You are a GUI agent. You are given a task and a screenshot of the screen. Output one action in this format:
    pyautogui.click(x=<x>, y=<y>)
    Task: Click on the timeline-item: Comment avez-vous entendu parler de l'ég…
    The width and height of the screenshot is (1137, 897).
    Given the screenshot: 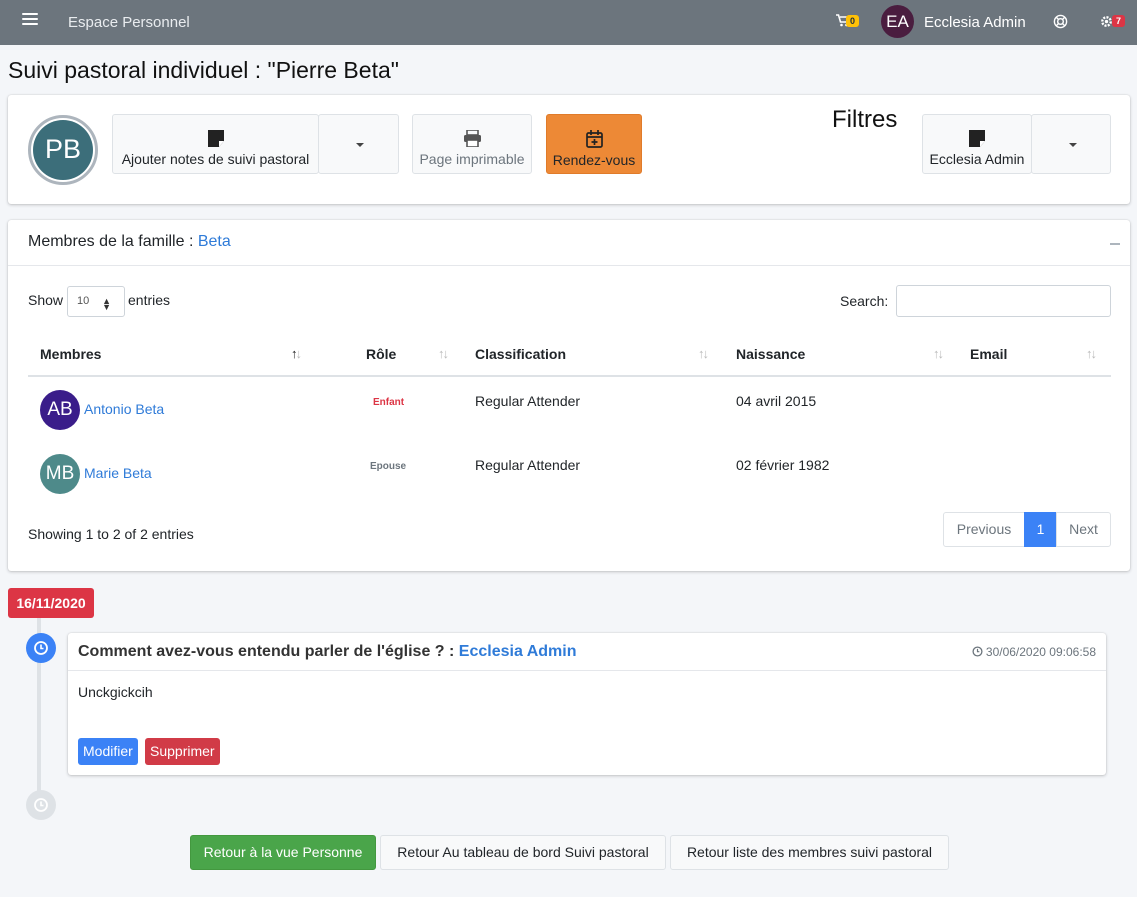 What is the action you would take?
    pyautogui.click(x=587, y=704)
    